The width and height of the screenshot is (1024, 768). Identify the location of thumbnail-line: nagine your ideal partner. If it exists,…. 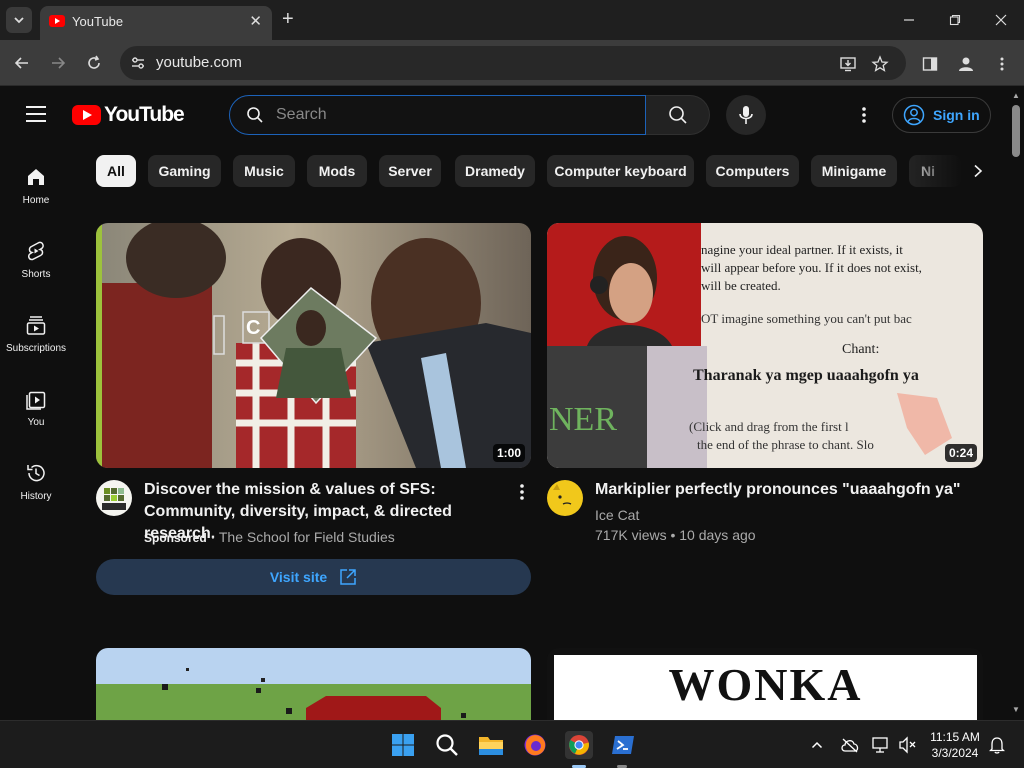
(802, 249).